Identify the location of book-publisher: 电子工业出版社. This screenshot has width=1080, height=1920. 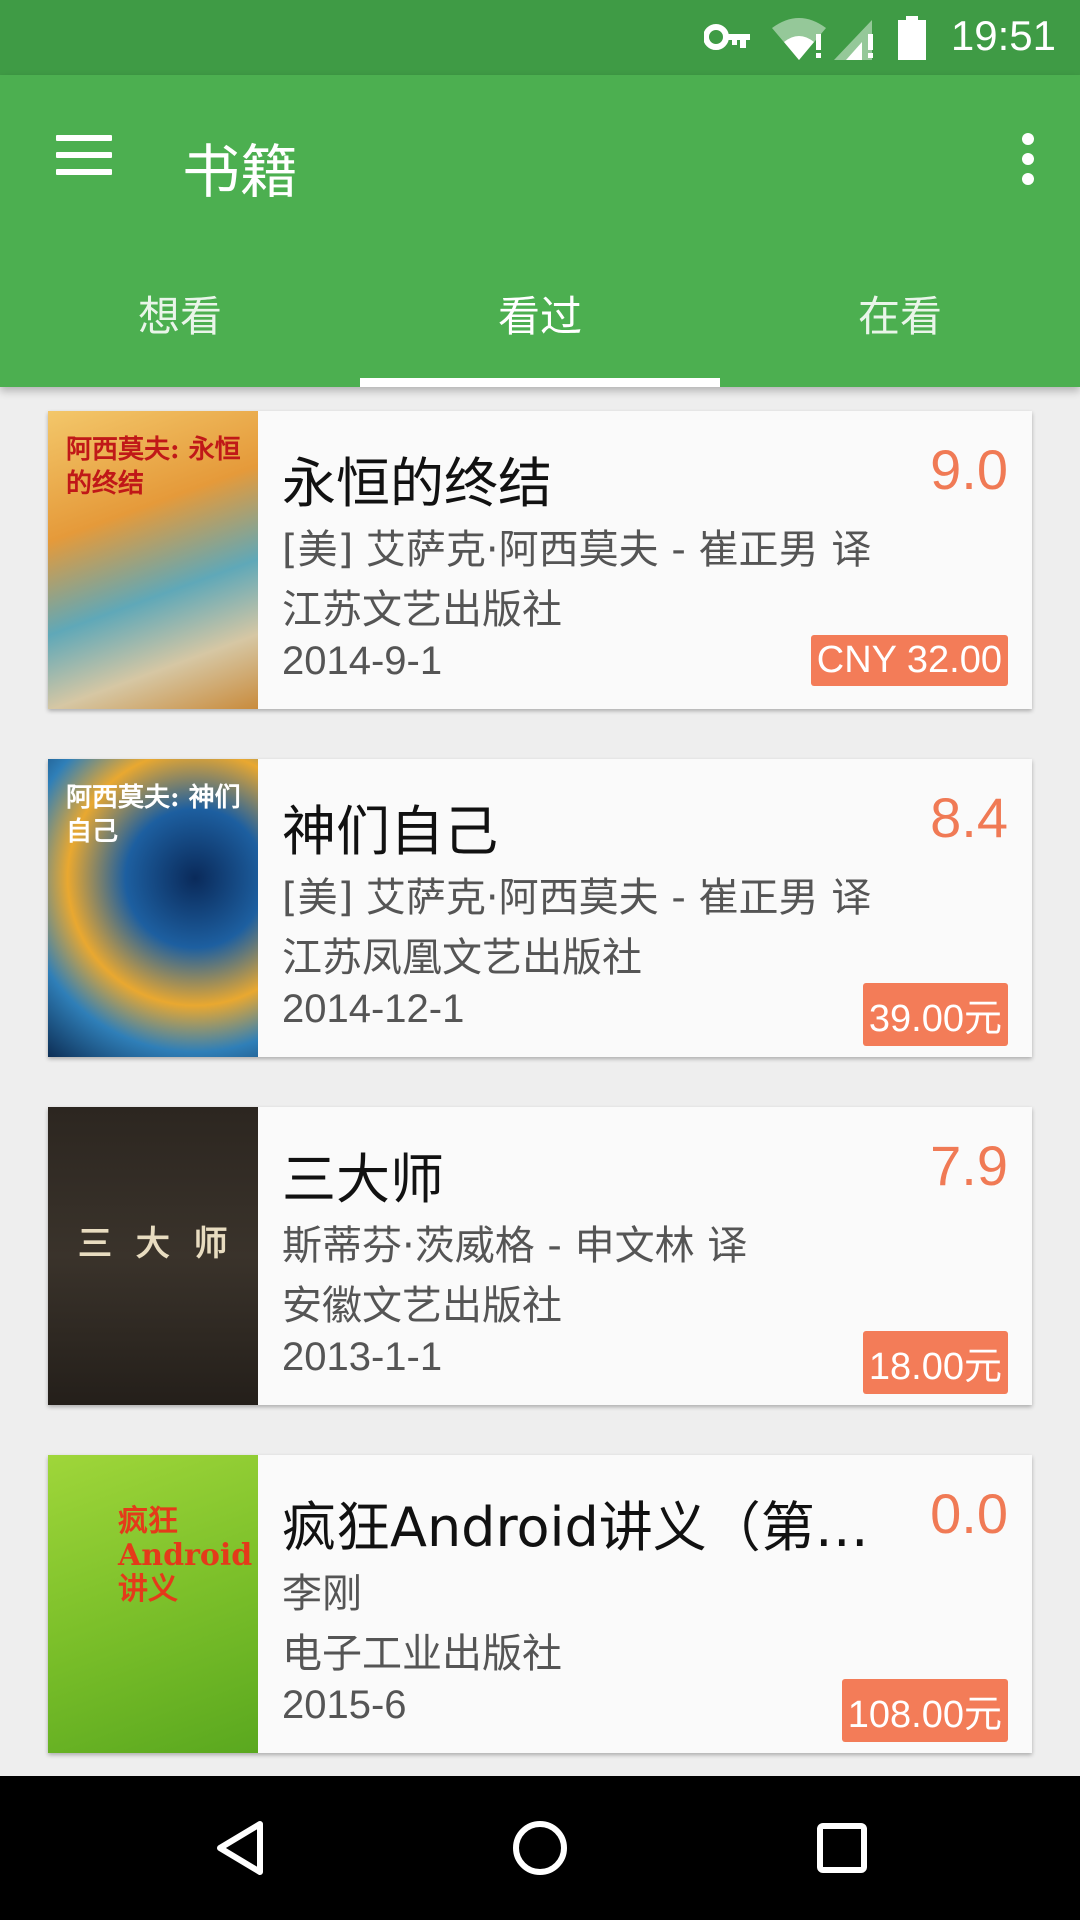
(422, 1654).